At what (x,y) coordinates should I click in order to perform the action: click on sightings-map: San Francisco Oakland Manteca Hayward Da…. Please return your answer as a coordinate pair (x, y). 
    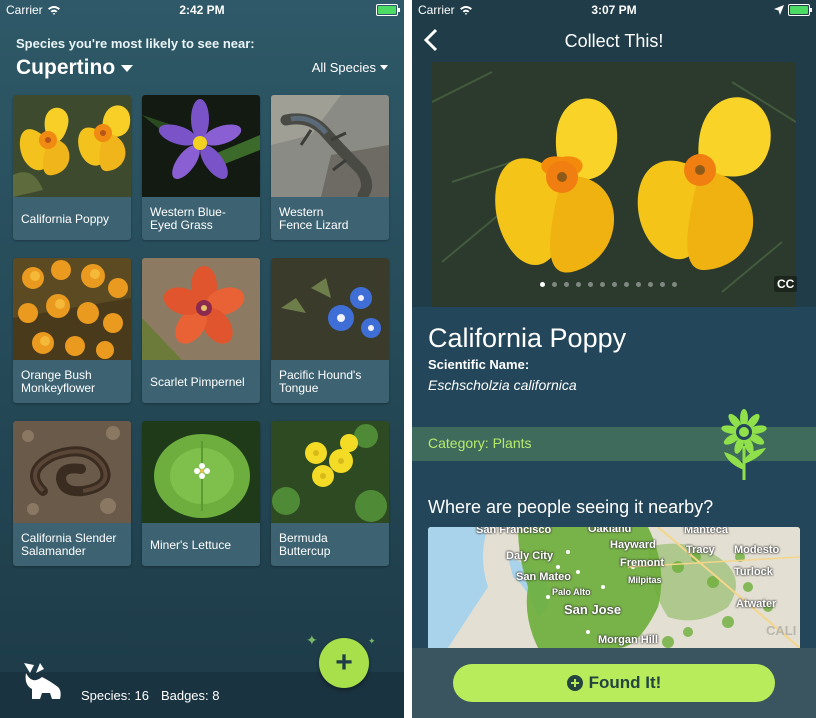
    Looking at the image, I should click on (614, 587).